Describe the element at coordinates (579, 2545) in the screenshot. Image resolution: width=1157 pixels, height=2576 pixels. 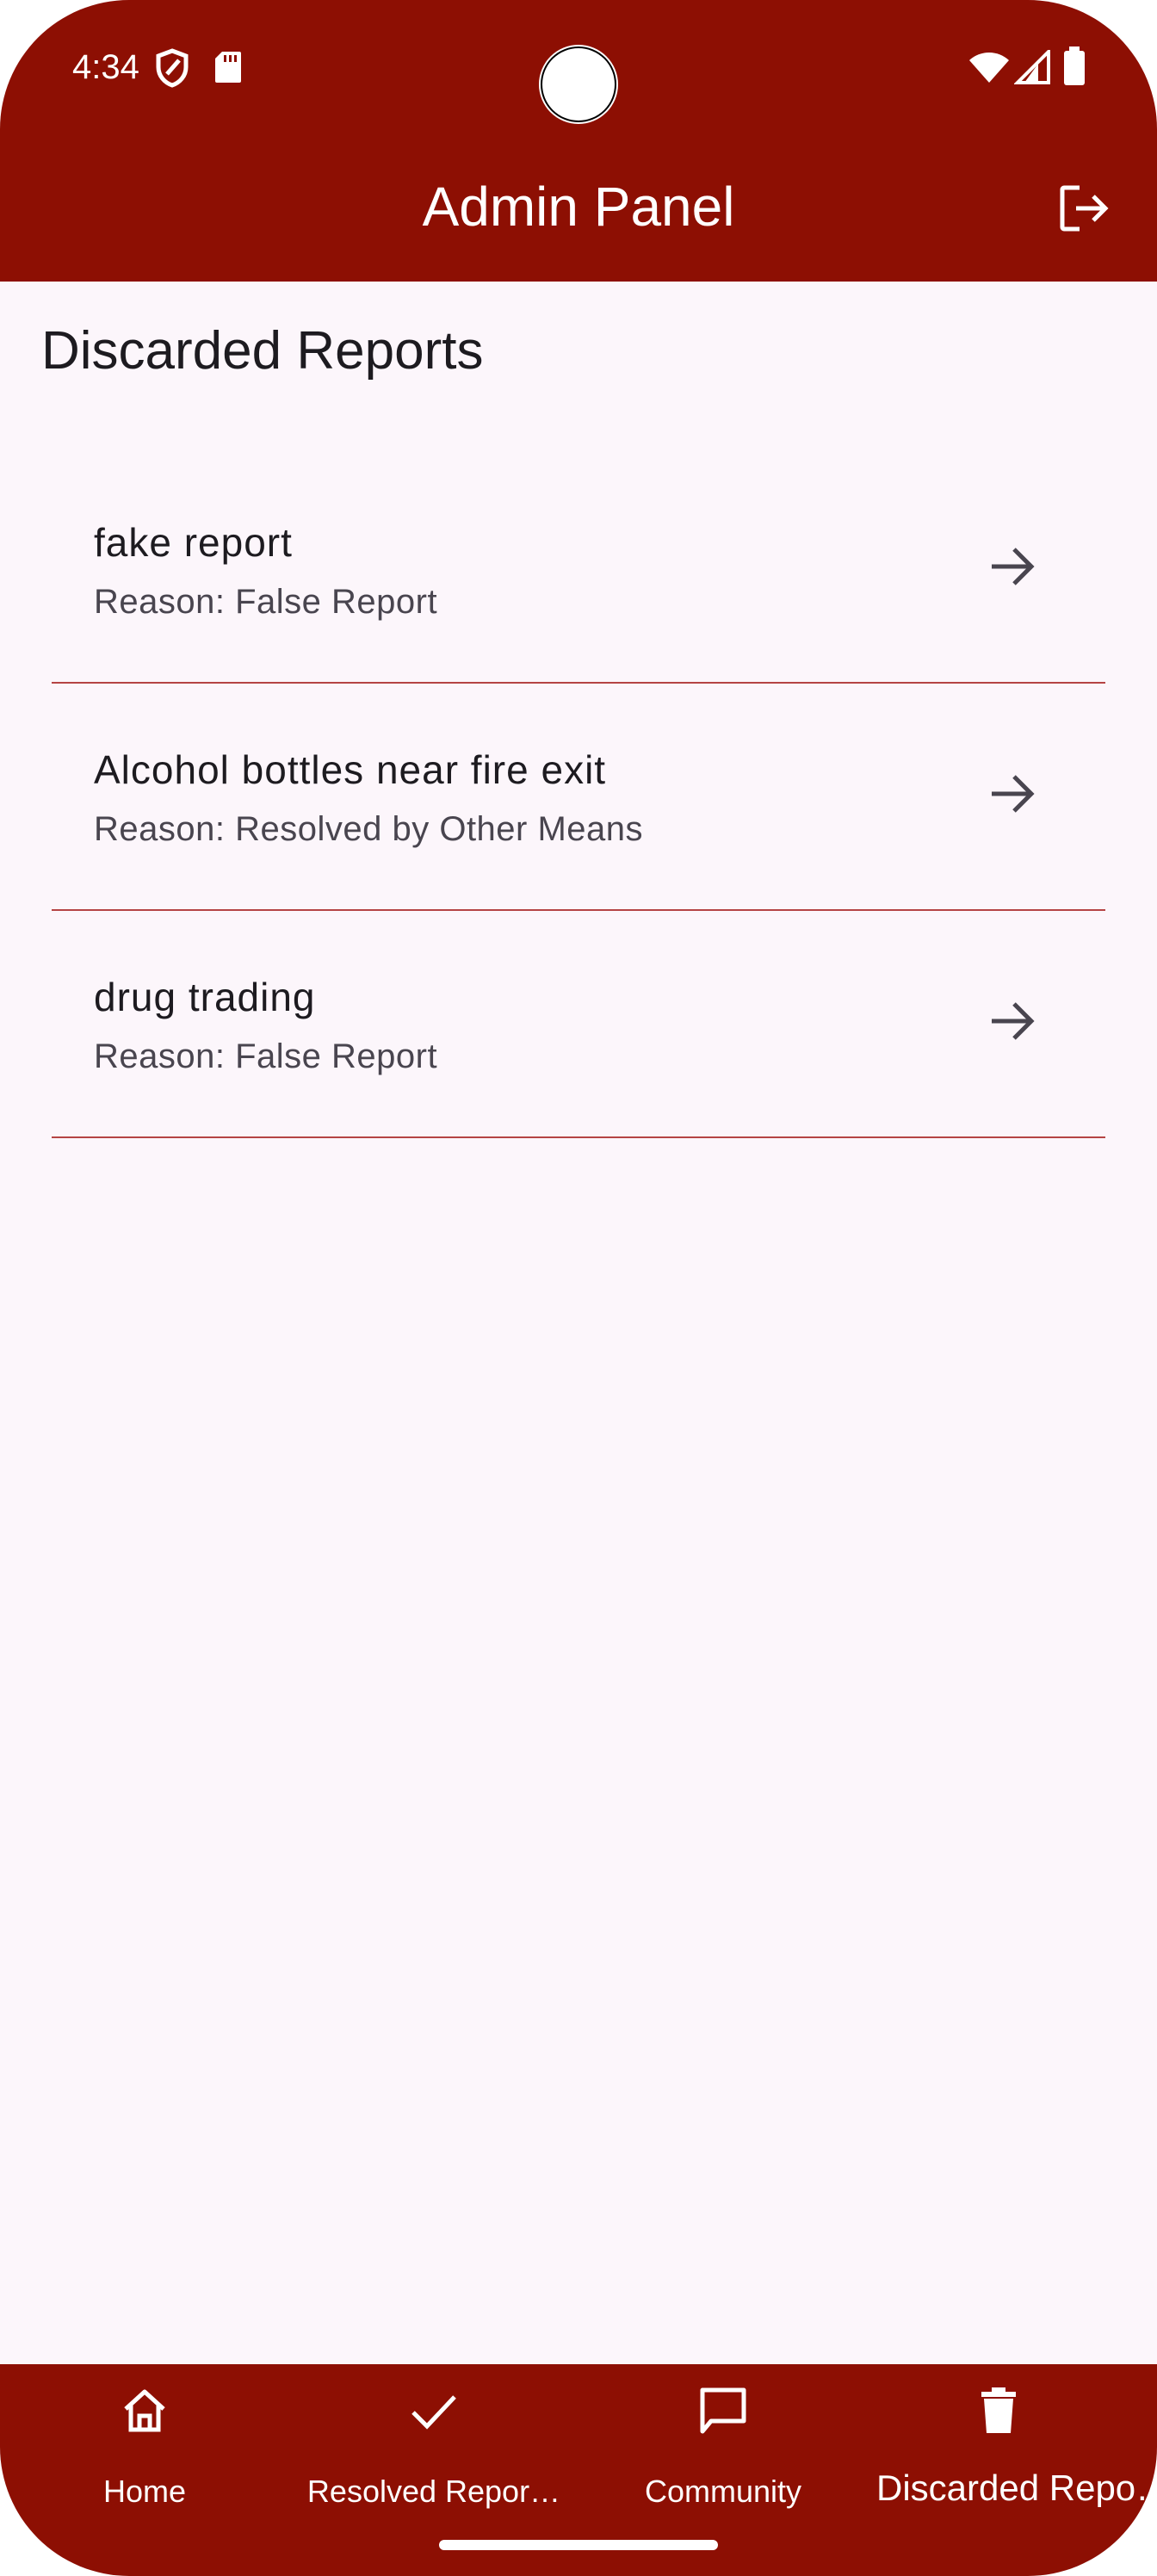
I see `home-indicator` at that location.